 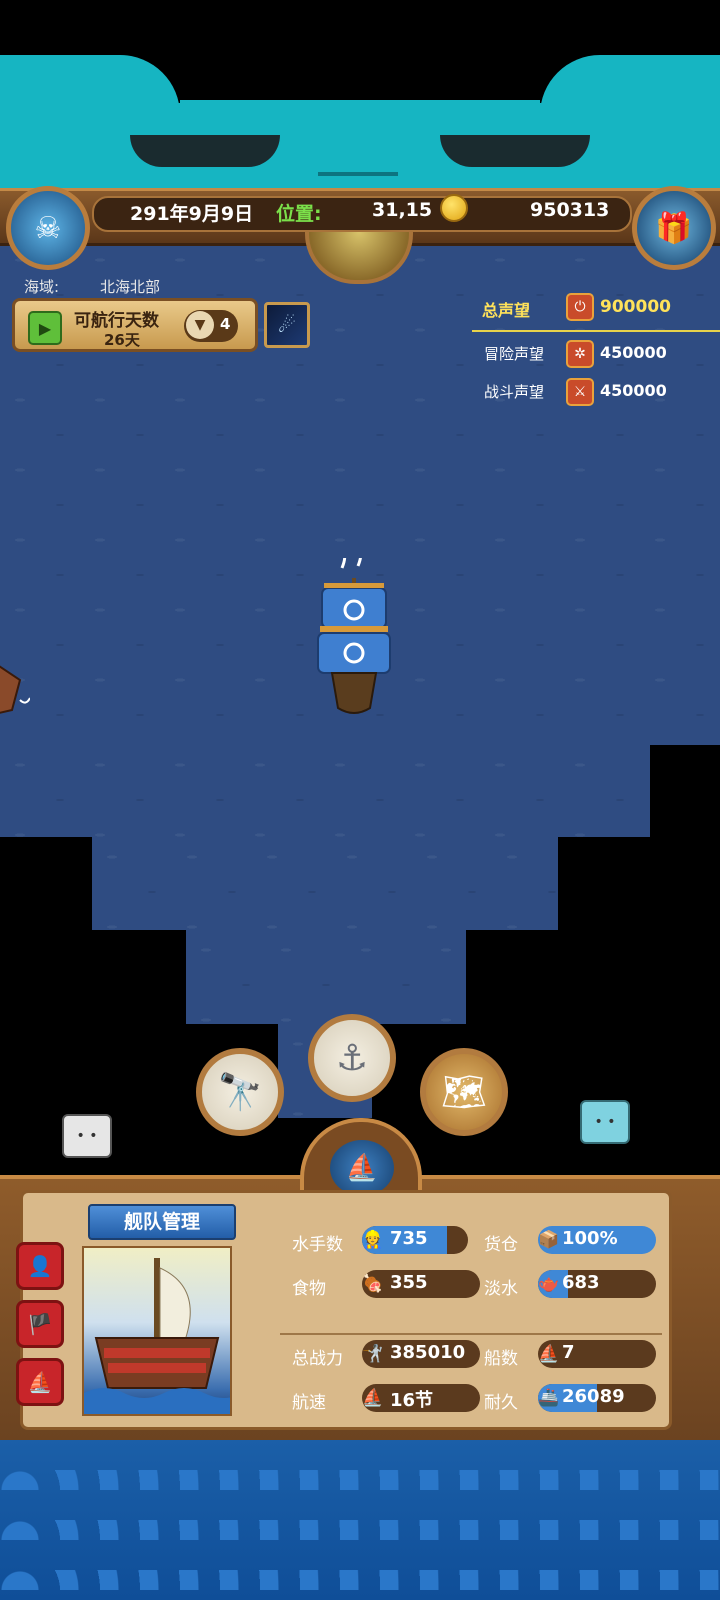 I want to click on treasure-chest-icon: 🎁, so click(x=674, y=228).